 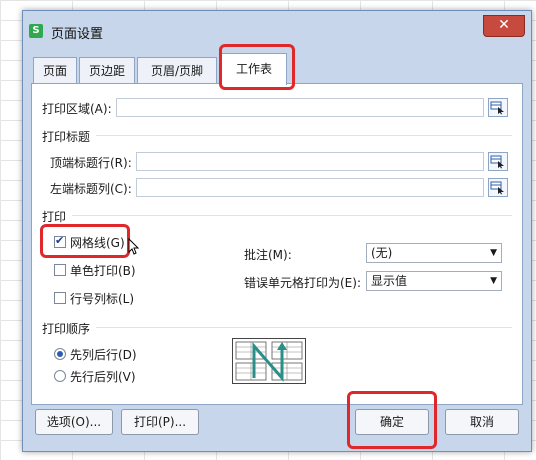 What do you see at coordinates (54, 217) in the screenshot?
I see `print-section: 打印` at bounding box center [54, 217].